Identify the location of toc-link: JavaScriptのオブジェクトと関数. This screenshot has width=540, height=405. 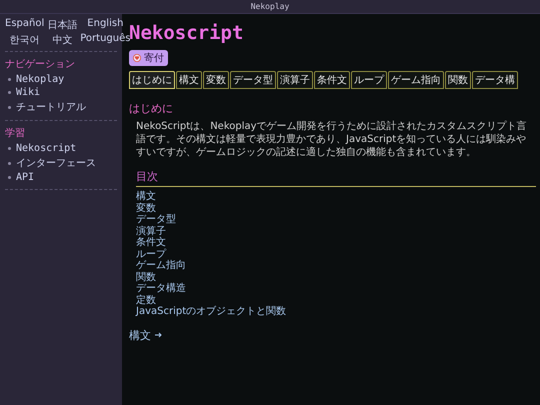
(211, 312).